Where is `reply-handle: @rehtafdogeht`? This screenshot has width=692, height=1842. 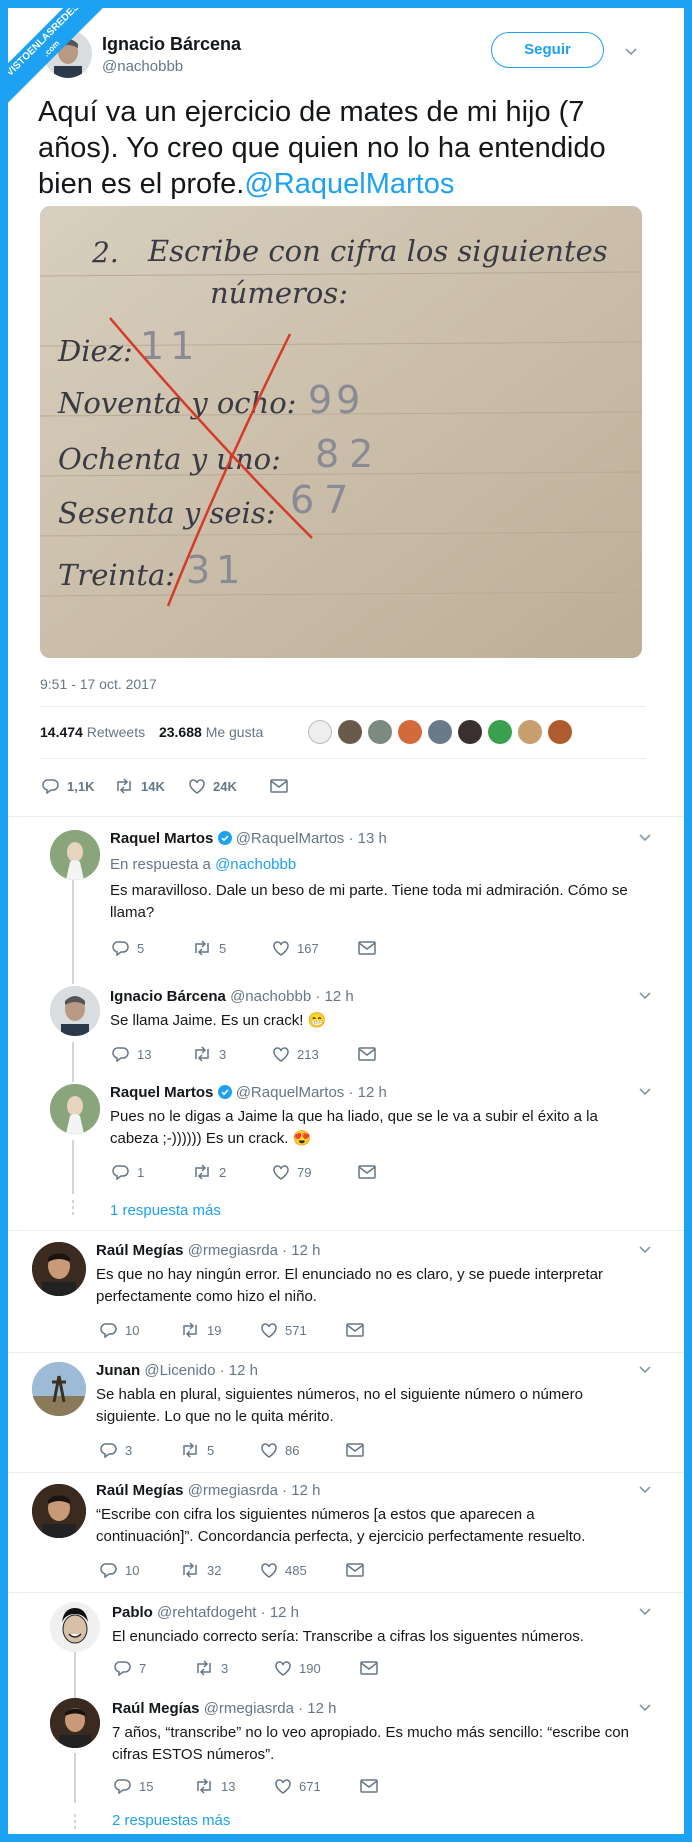 reply-handle: @rehtafdogeht is located at coordinates (206, 1612).